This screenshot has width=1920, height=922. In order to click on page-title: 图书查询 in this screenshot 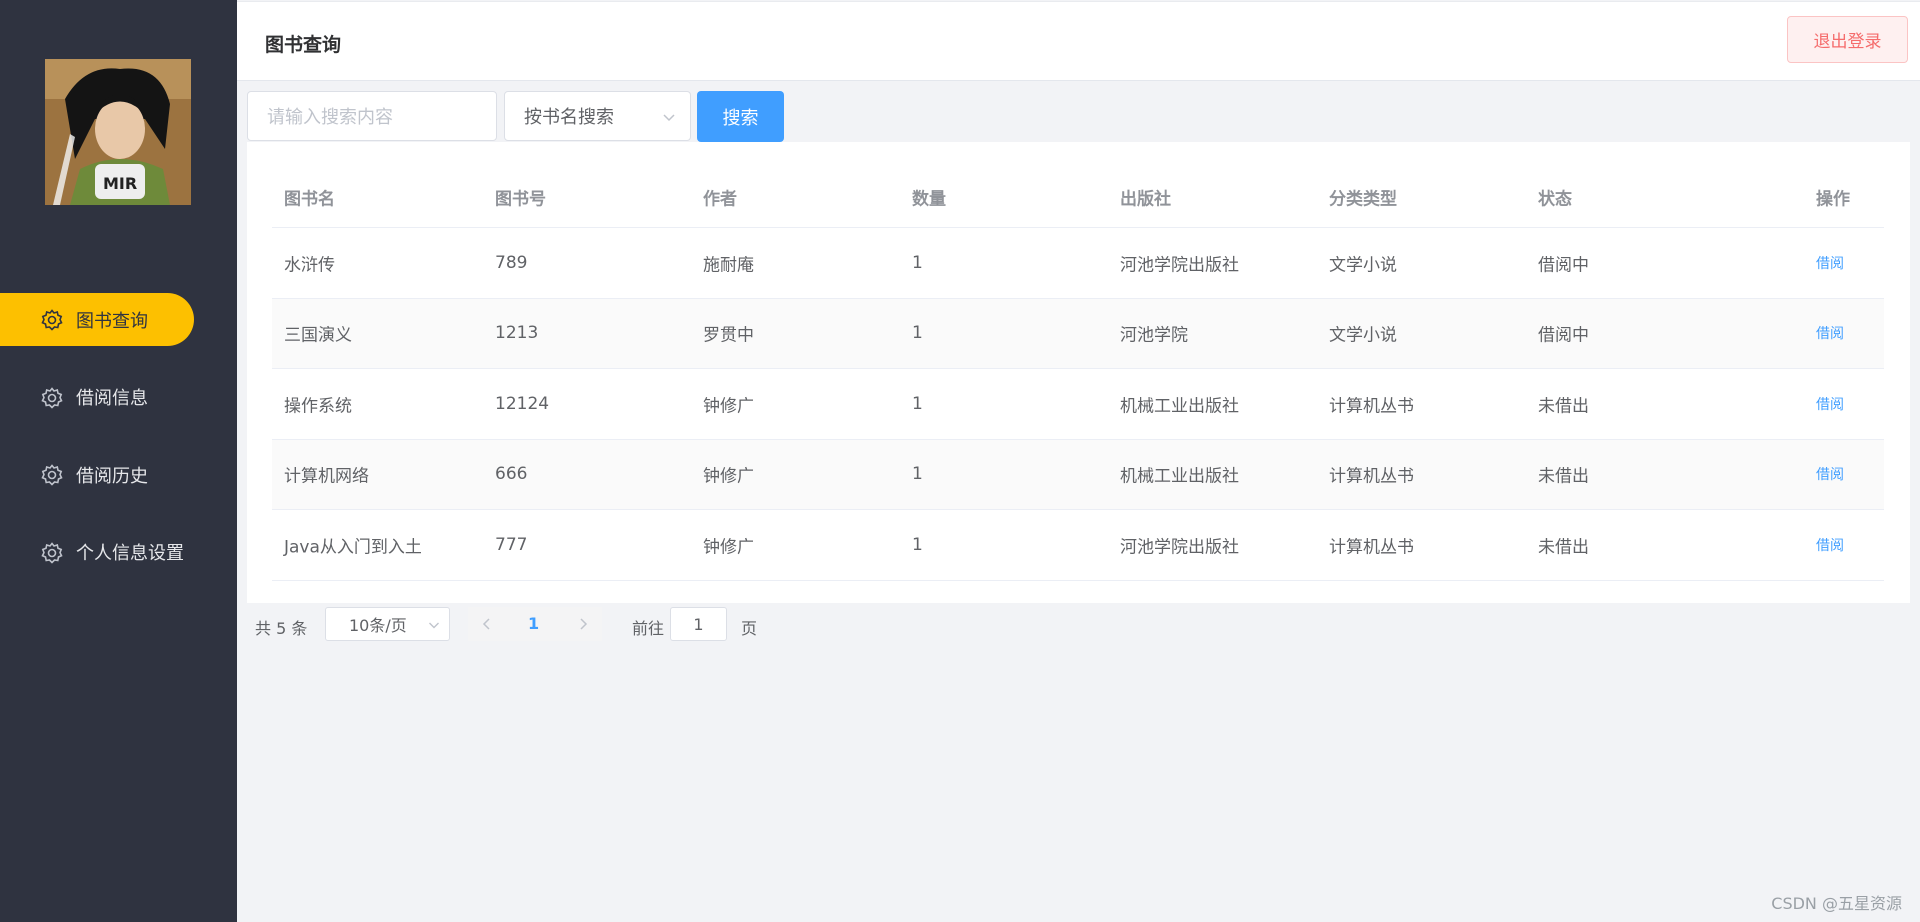, I will do `click(303, 45)`.